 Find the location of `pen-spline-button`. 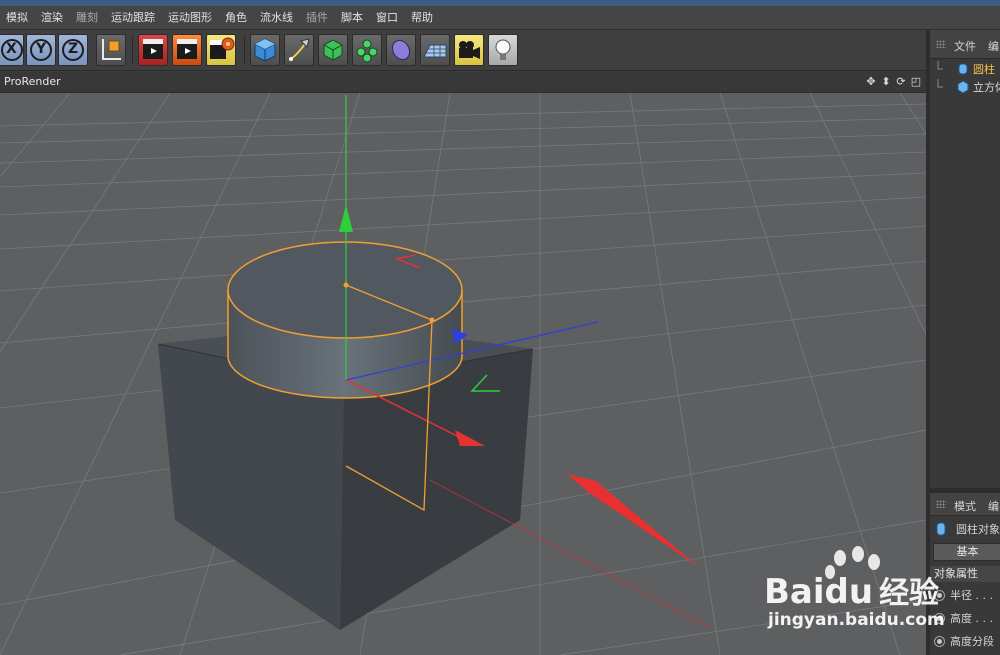

pen-spline-button is located at coordinates (299, 50).